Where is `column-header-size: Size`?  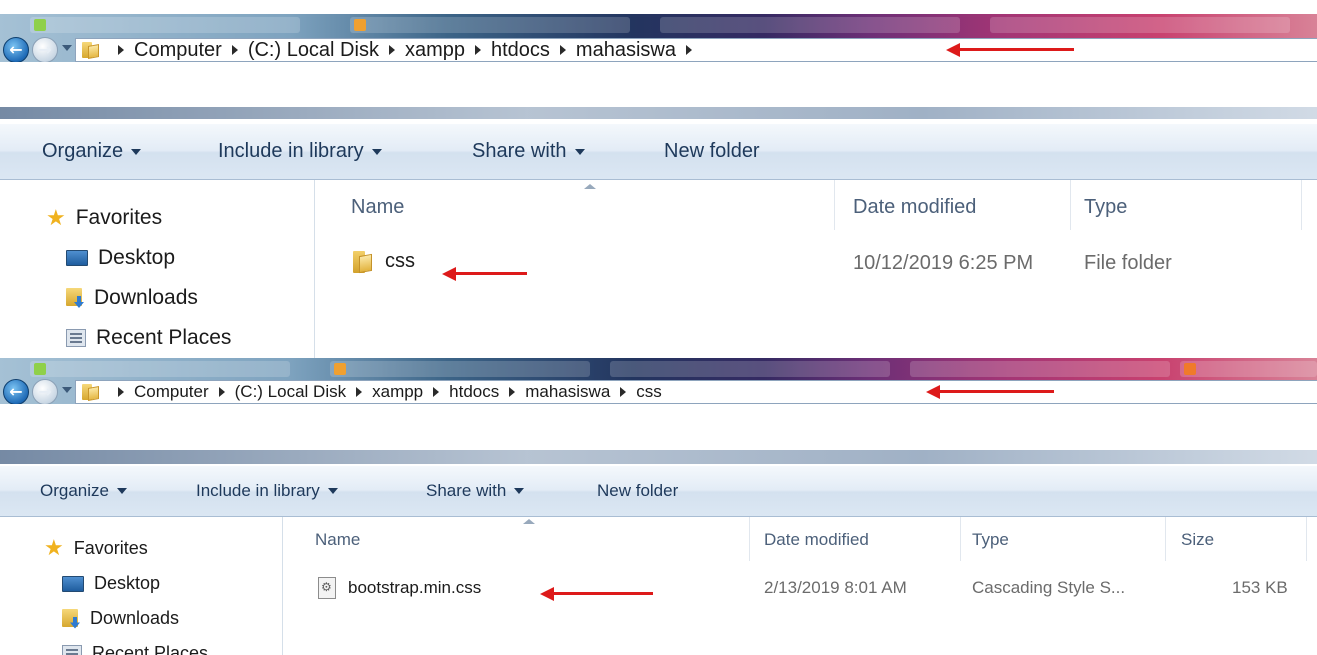 column-header-size: Size is located at coordinates (1197, 540).